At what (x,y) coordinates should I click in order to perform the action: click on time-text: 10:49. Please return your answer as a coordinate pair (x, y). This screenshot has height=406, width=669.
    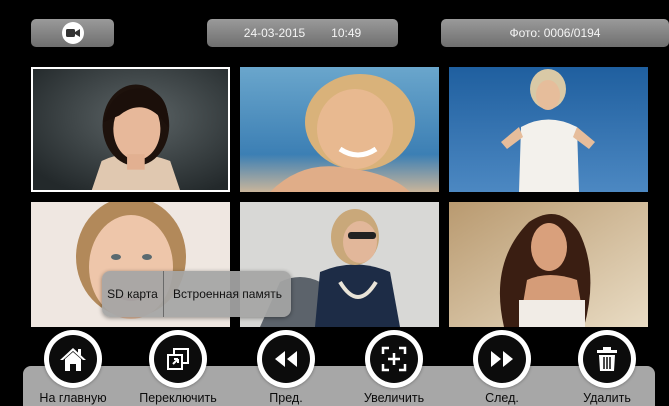
    Looking at the image, I should click on (346, 33).